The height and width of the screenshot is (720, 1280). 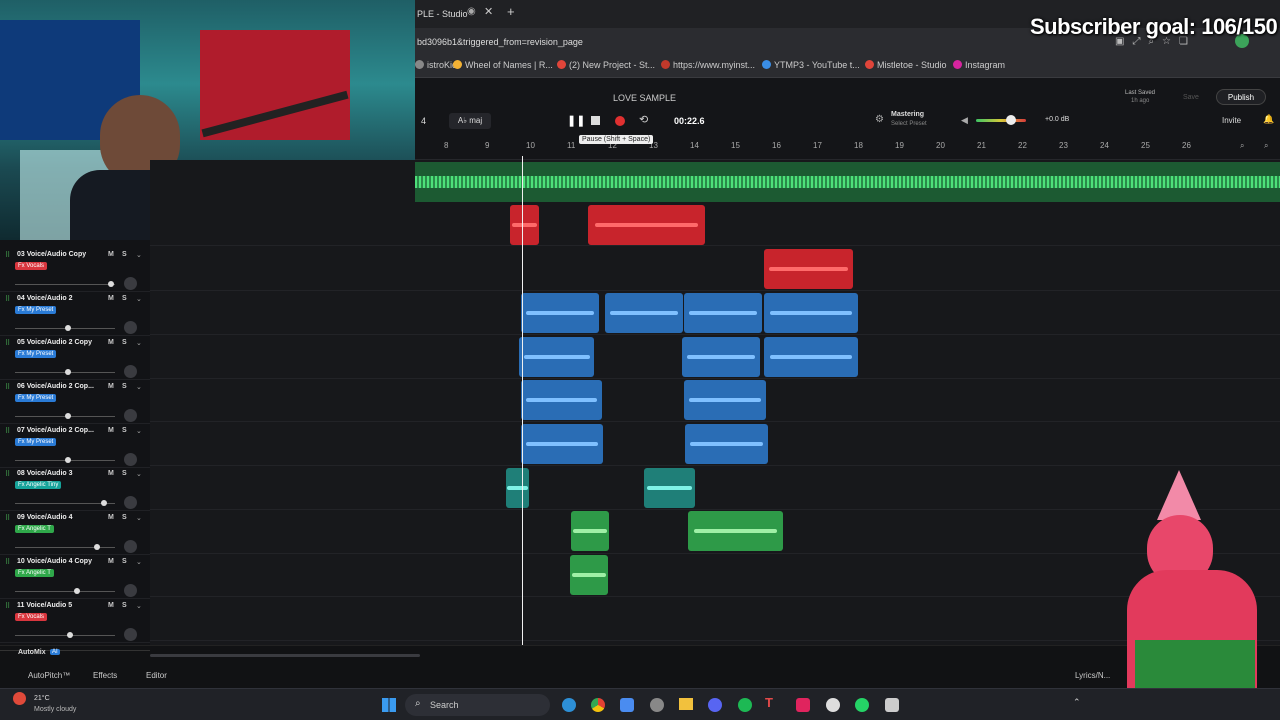 What do you see at coordinates (31, 266) in the screenshot?
I see `fx-preset-badge: Fx Vocals` at bounding box center [31, 266].